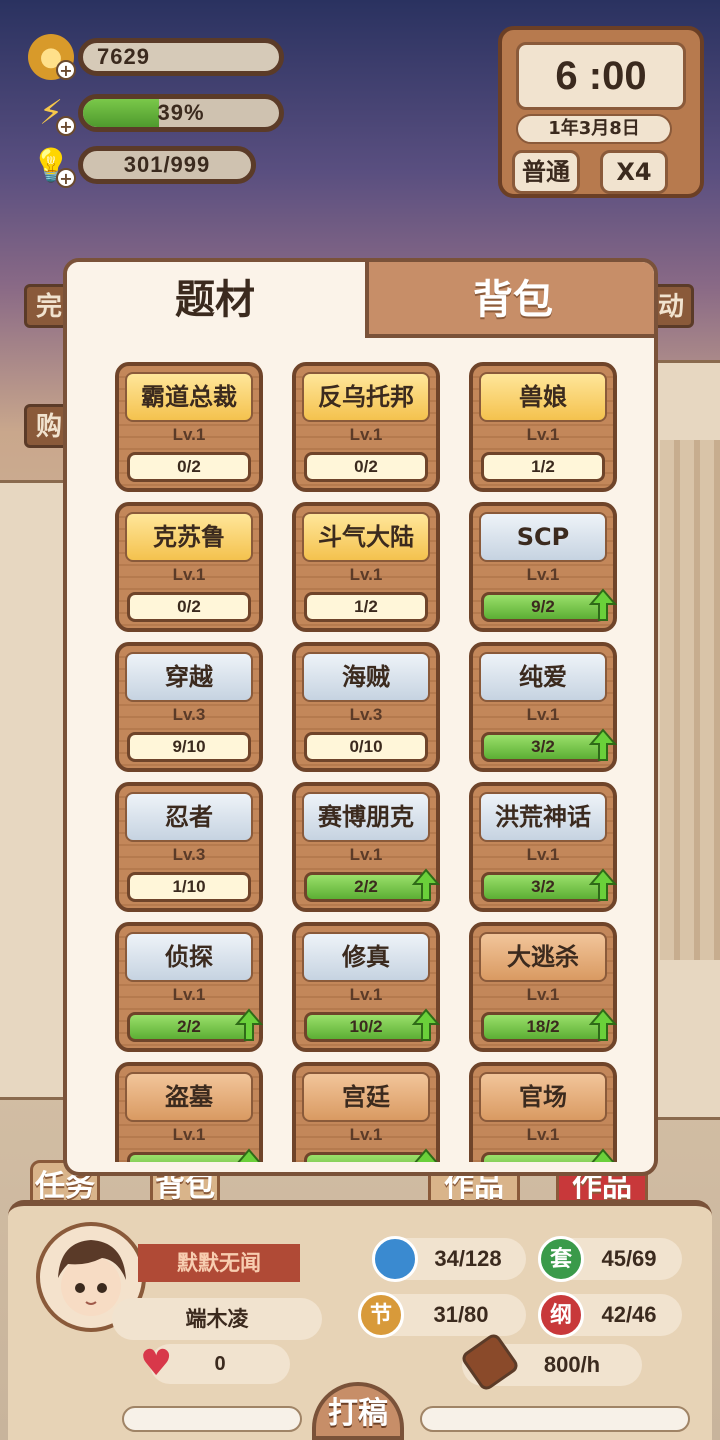  What do you see at coordinates (543, 537) in the screenshot?
I see `topic-name: SCP` at bounding box center [543, 537].